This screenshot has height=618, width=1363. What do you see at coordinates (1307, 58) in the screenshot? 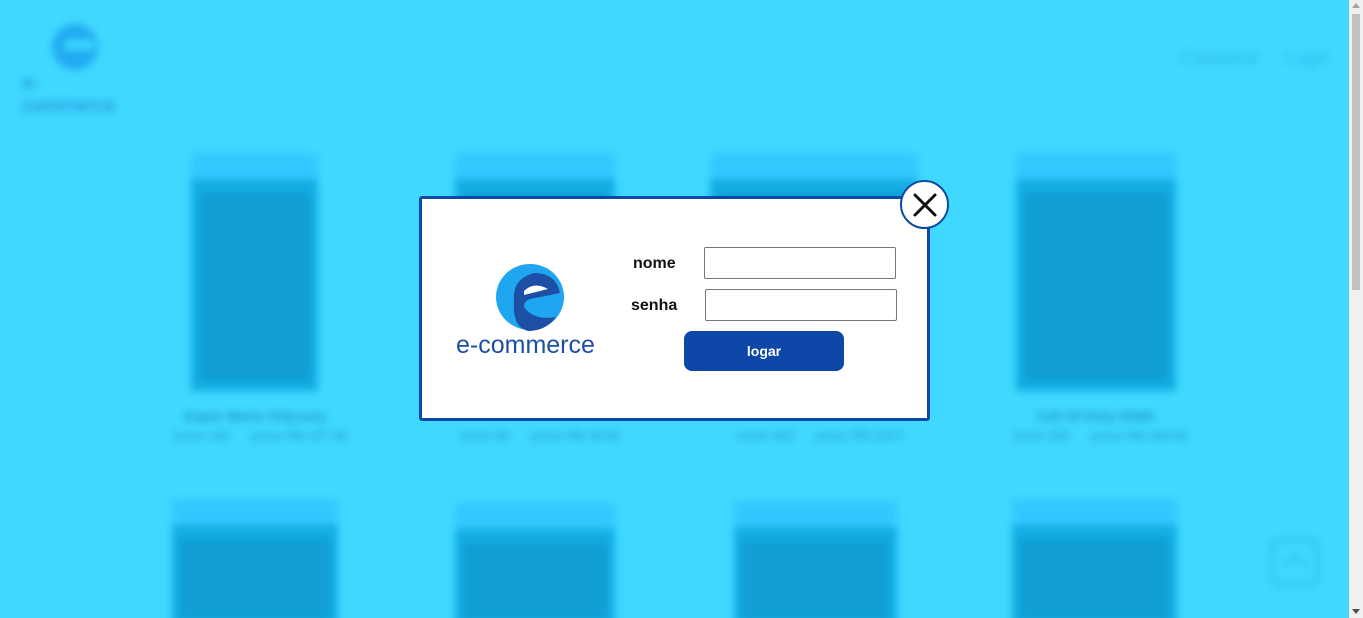
I see `nav-login: Login` at bounding box center [1307, 58].